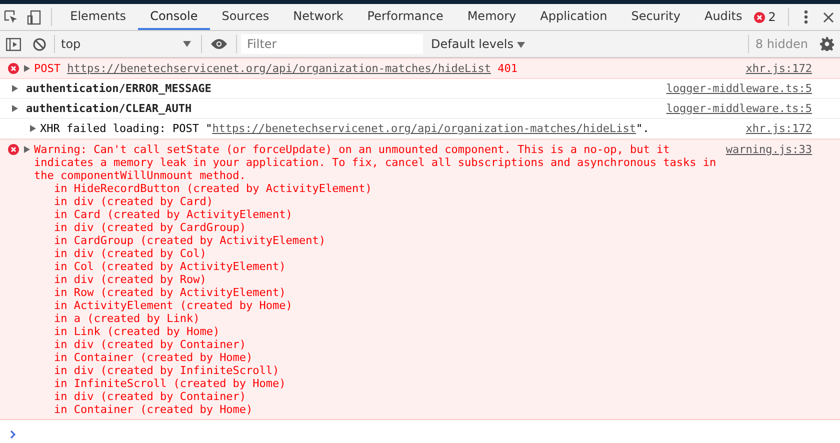  I want to click on stack-line: in Link (created by Home), so click(137, 331).